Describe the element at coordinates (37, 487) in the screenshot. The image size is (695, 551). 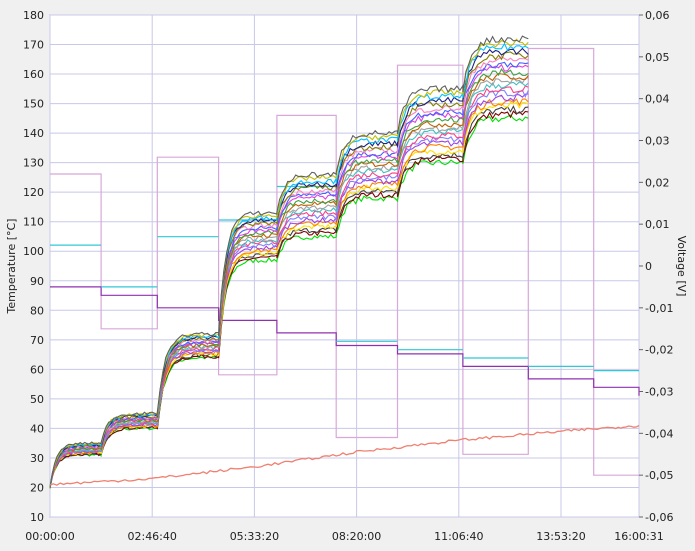
I see `y-tick-label: 20` at that location.